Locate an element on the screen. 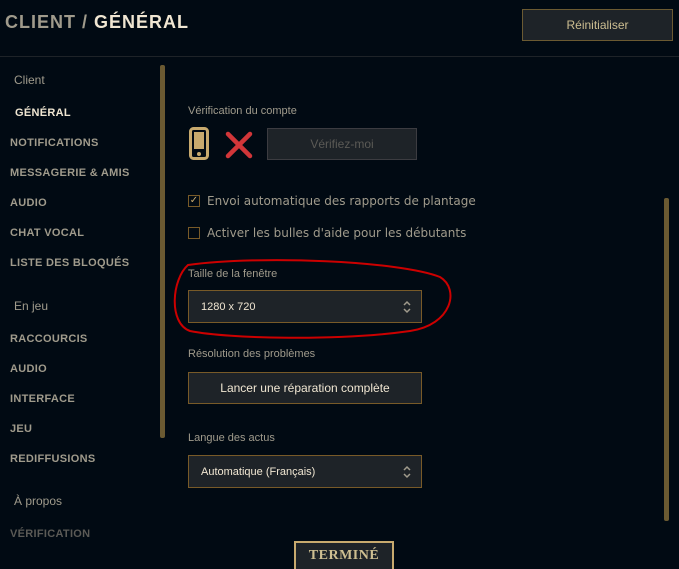  reset-button: Réinitialiser is located at coordinates (597, 25).